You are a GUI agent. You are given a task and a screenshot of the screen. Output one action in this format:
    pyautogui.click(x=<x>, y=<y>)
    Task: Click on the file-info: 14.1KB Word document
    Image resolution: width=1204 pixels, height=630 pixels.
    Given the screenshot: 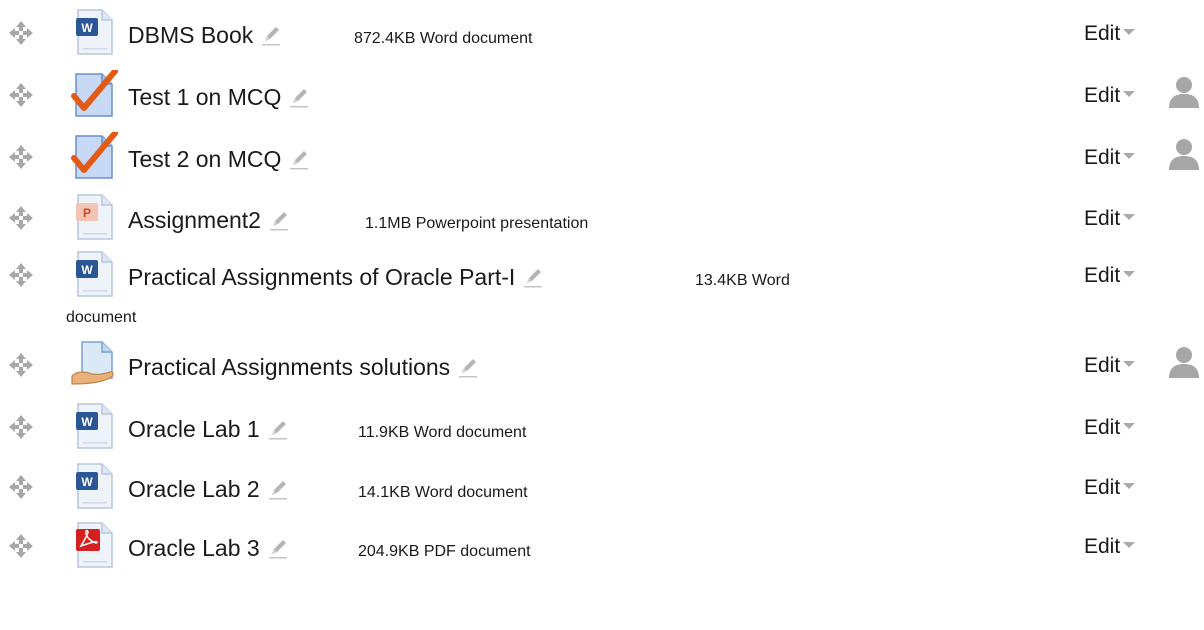 What is the action you would take?
    pyautogui.click(x=443, y=492)
    